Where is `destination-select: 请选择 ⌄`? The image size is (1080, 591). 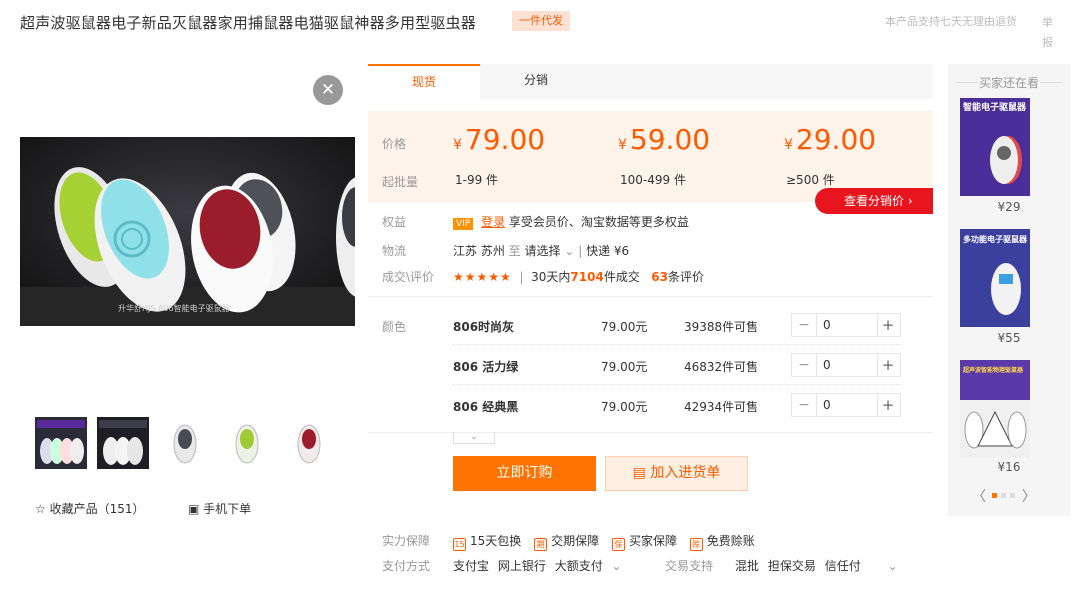
destination-select: 请选择 ⌄ is located at coordinates (550, 251).